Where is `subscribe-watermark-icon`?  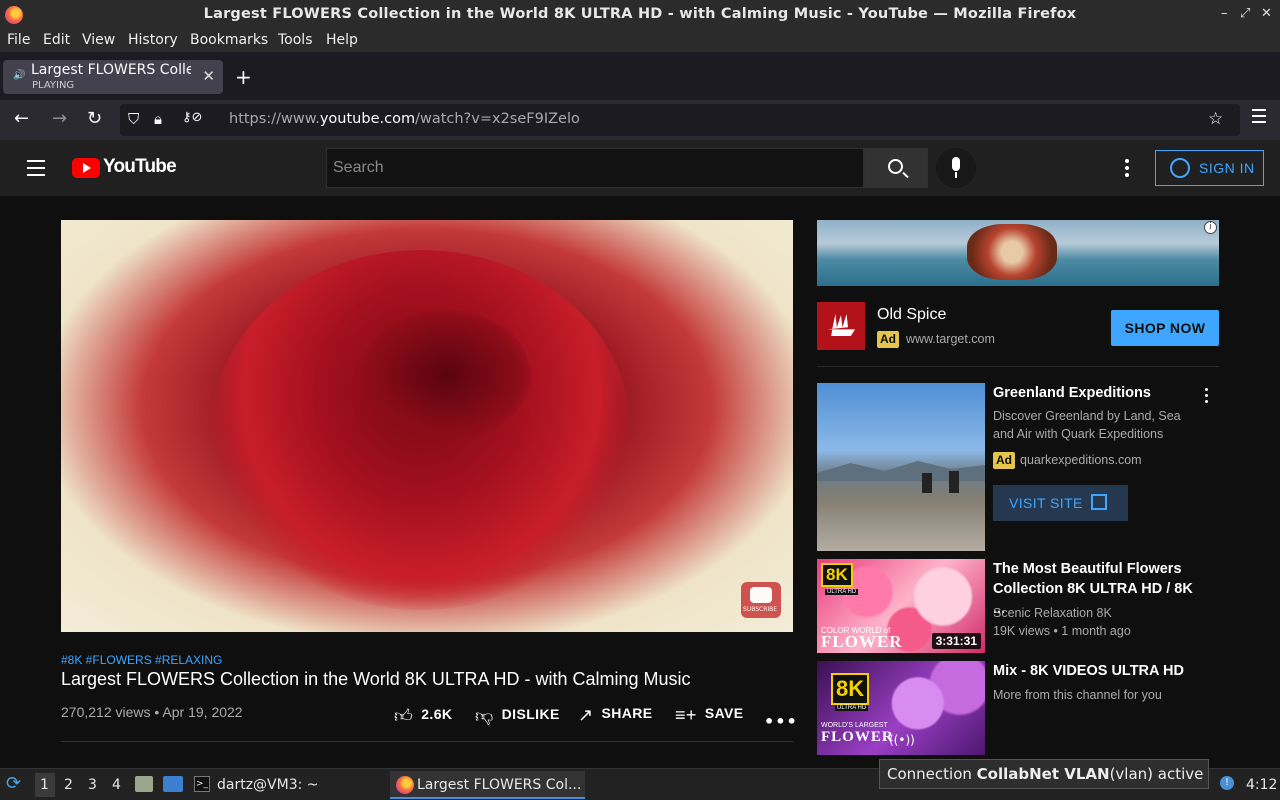
subscribe-watermark-icon is located at coordinates (761, 600).